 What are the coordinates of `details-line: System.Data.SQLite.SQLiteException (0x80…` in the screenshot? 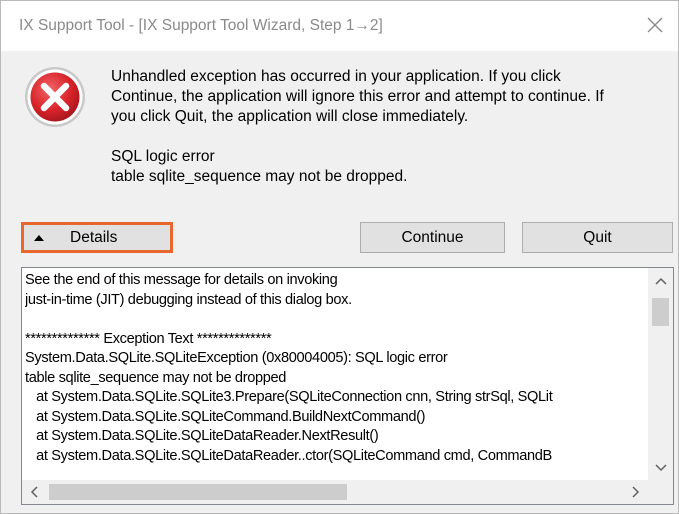 It's located at (236, 358).